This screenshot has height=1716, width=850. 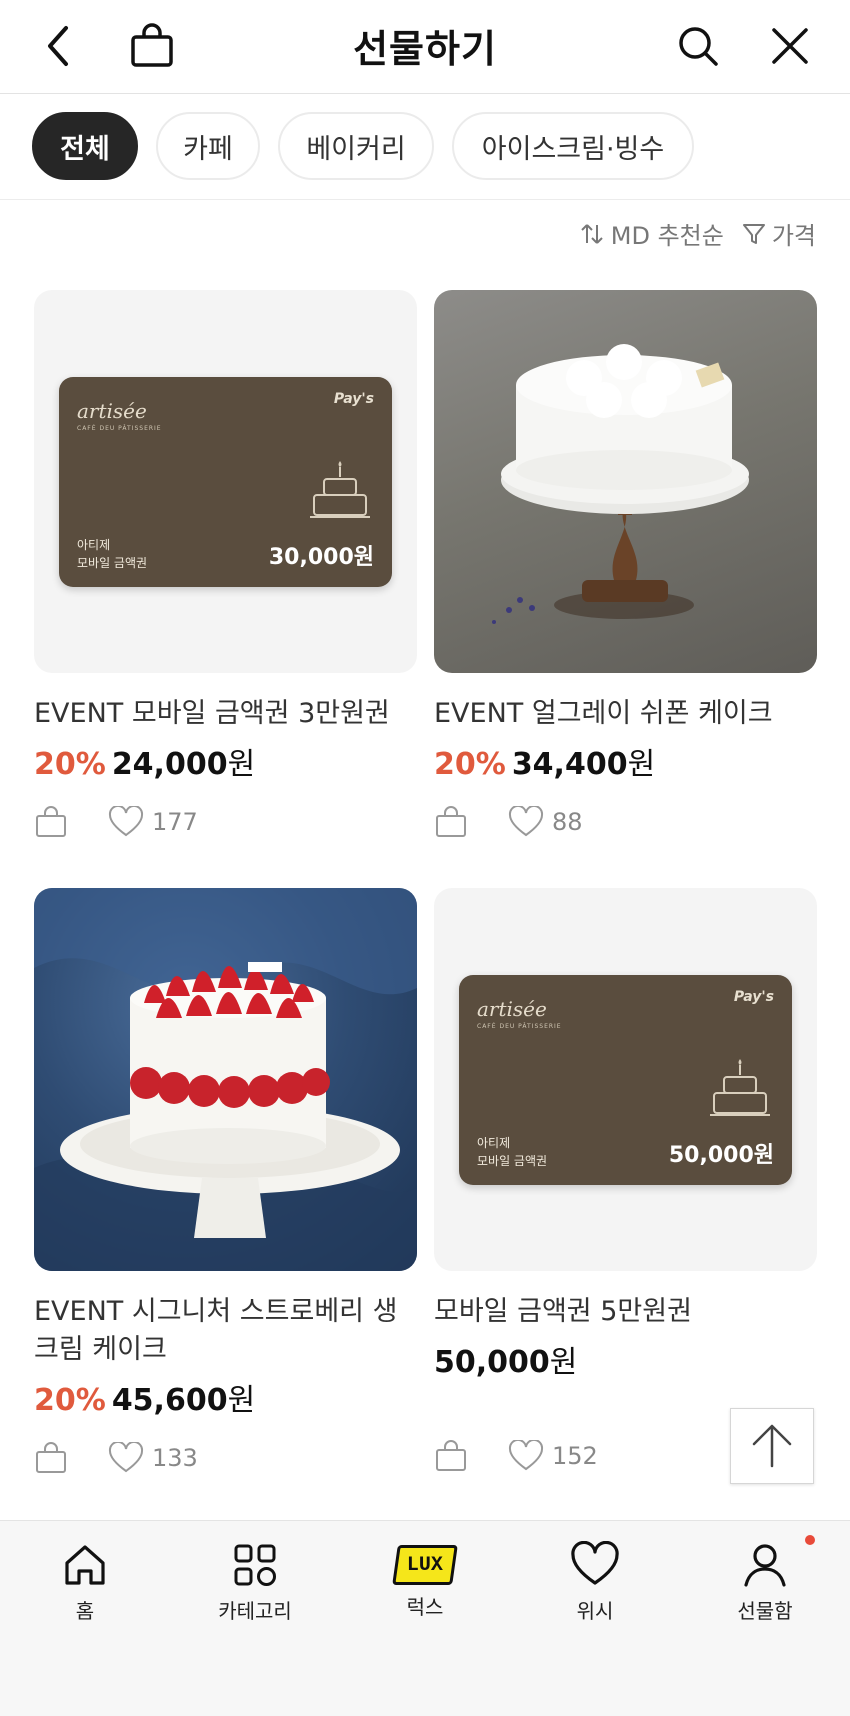 I want to click on lux-icon: LUX, so click(x=425, y=1565).